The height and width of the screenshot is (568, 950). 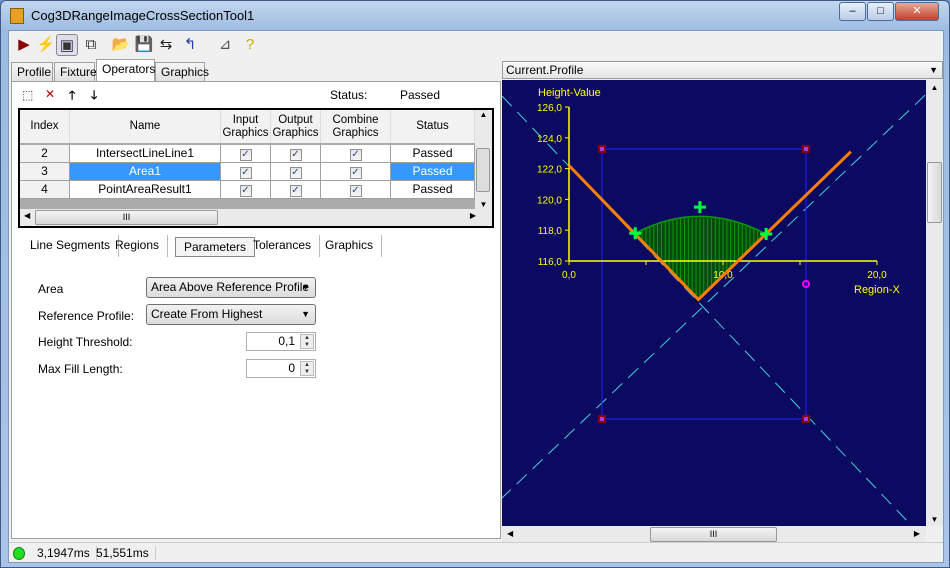 I want to click on display-vscroll-thumb, so click(x=934, y=192).